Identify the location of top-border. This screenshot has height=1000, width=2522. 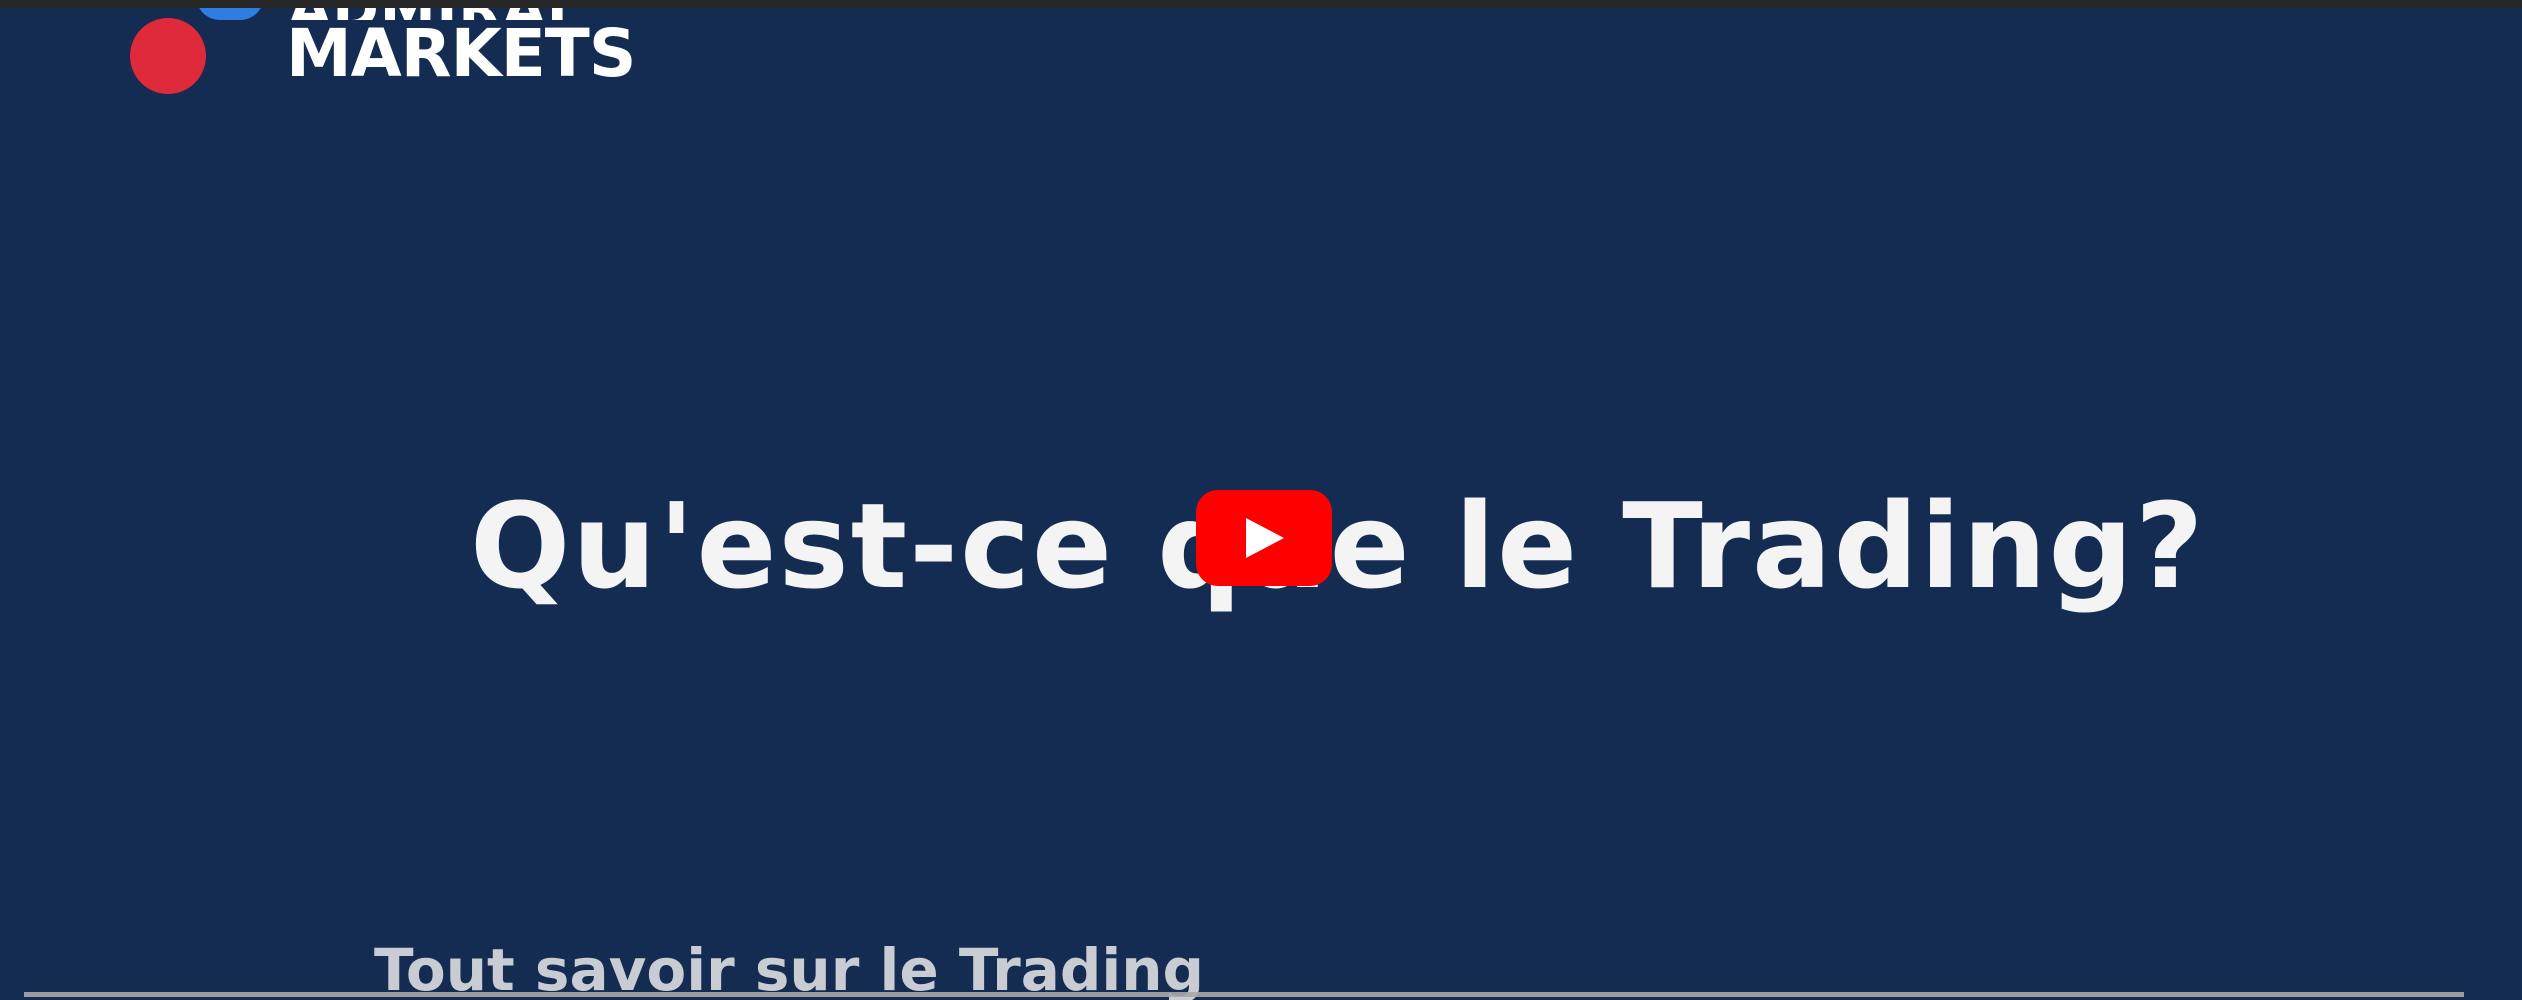
(1261, 4).